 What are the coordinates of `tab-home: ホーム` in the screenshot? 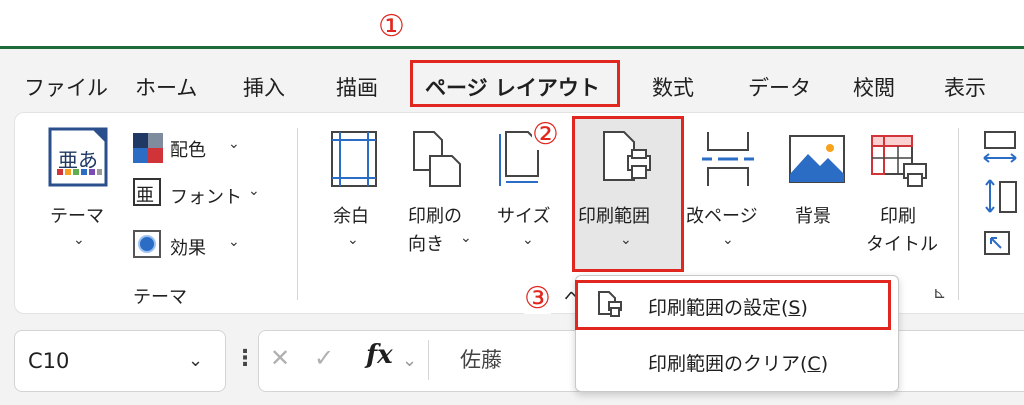 It's located at (166, 87).